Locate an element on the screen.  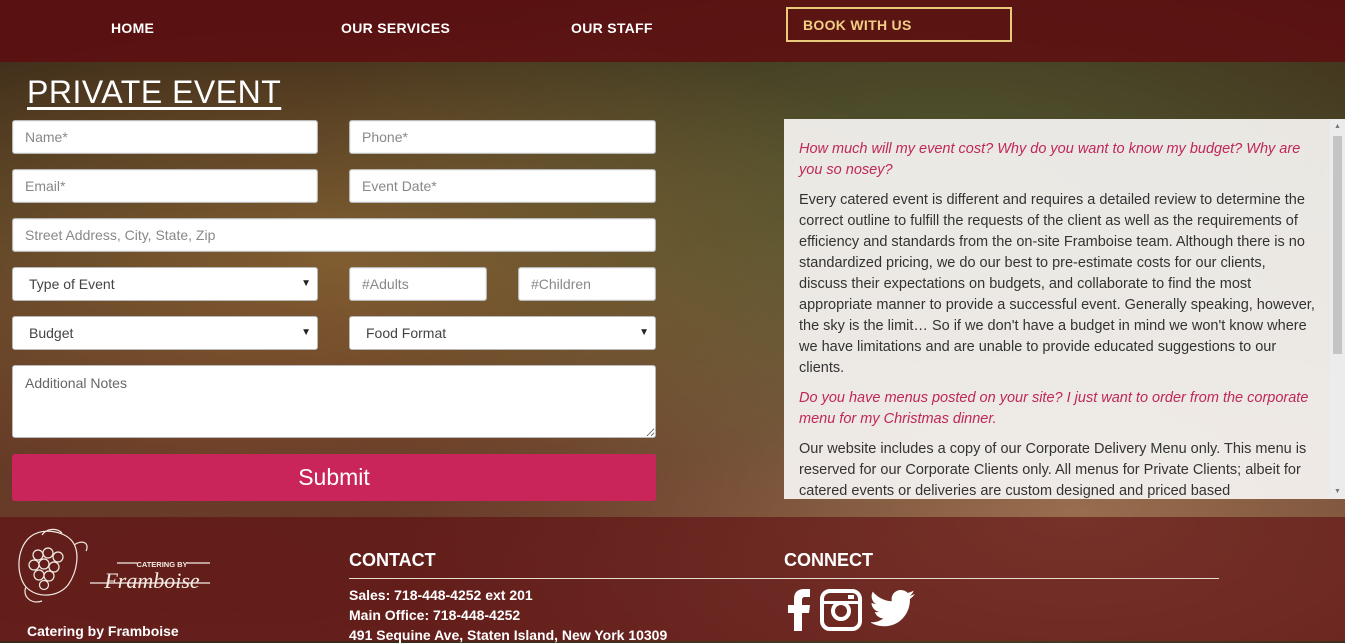
top-nav: HOME OUR SERVICES OUR STAFF BOOK WITH US is located at coordinates (672, 31).